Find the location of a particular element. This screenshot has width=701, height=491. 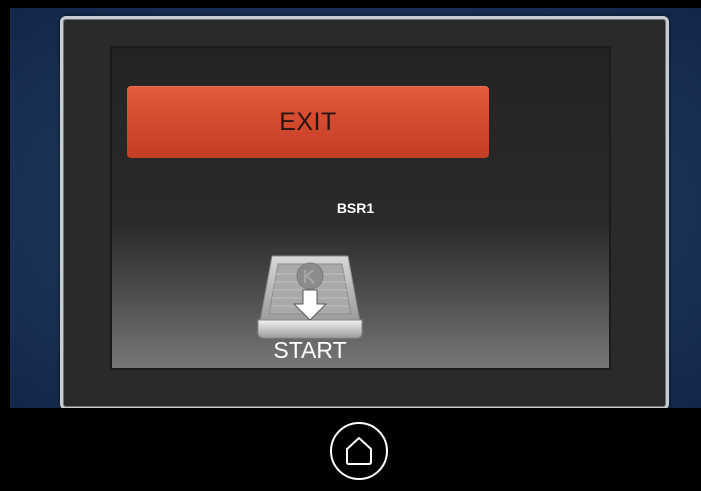

start-label: START is located at coordinates (310, 350).